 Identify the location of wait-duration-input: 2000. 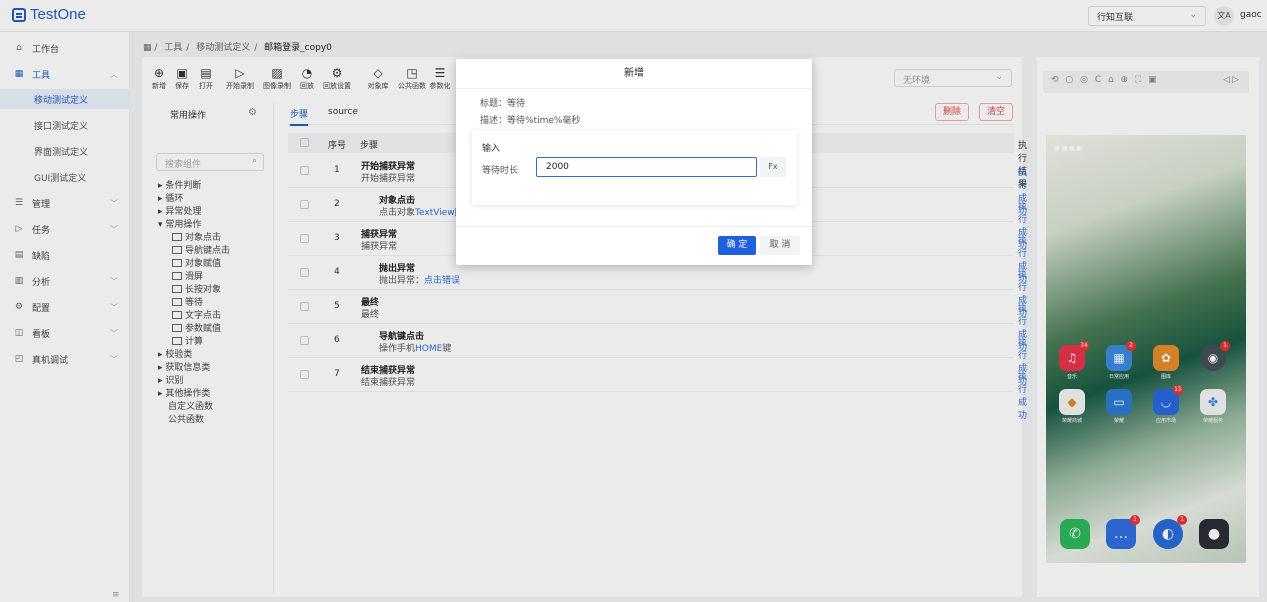
(646, 167).